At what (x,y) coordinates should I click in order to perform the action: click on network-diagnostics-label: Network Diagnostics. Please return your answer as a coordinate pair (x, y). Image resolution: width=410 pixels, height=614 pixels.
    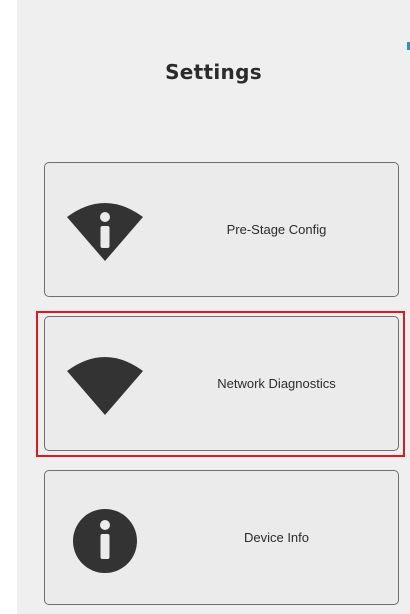
    Looking at the image, I should click on (276, 383).